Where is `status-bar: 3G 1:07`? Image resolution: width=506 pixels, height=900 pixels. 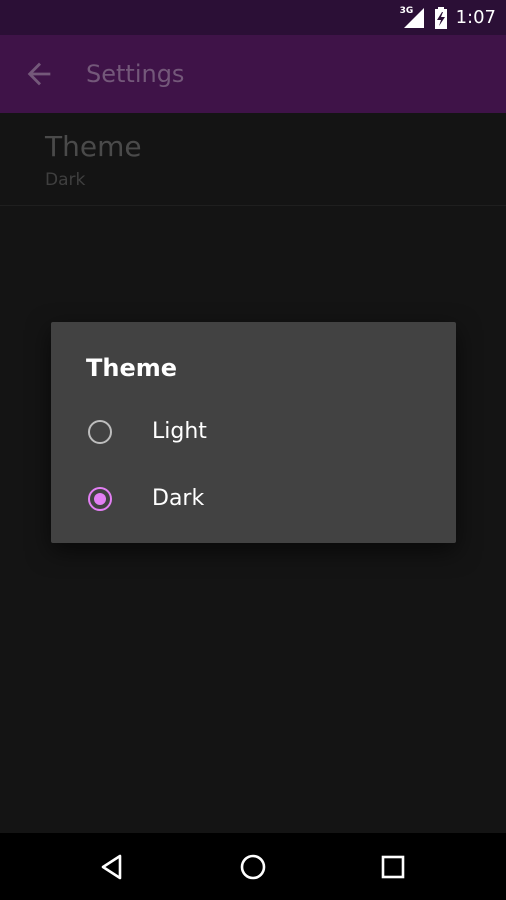
status-bar: 3G 1:07 is located at coordinates (253, 17).